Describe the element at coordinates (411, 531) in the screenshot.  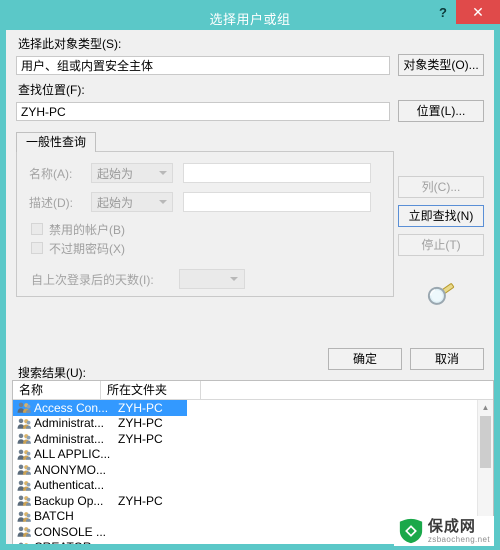
I see `shield-icon` at that location.